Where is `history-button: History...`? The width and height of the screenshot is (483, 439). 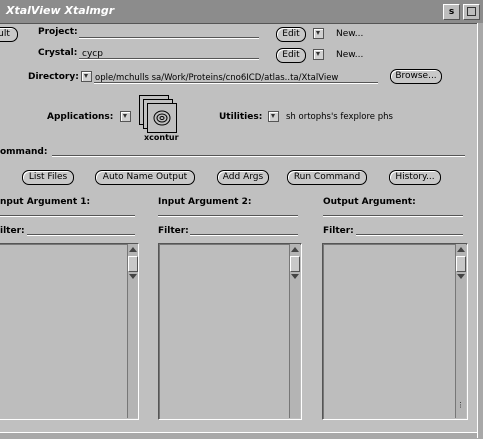
history-button: History... is located at coordinates (415, 177).